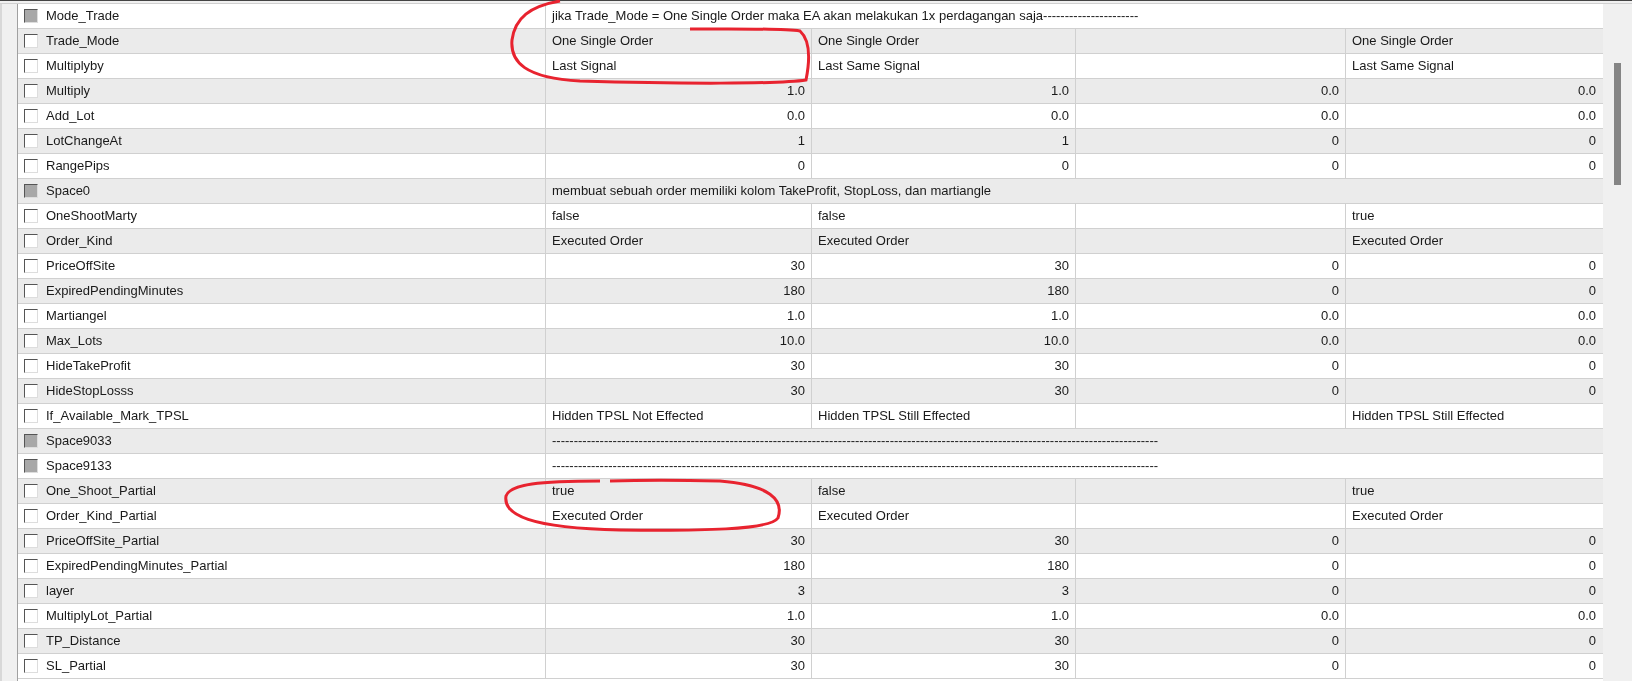 This screenshot has width=1632, height=681. What do you see at coordinates (584, 66) in the screenshot?
I see `value-cell-text: Last Signal` at bounding box center [584, 66].